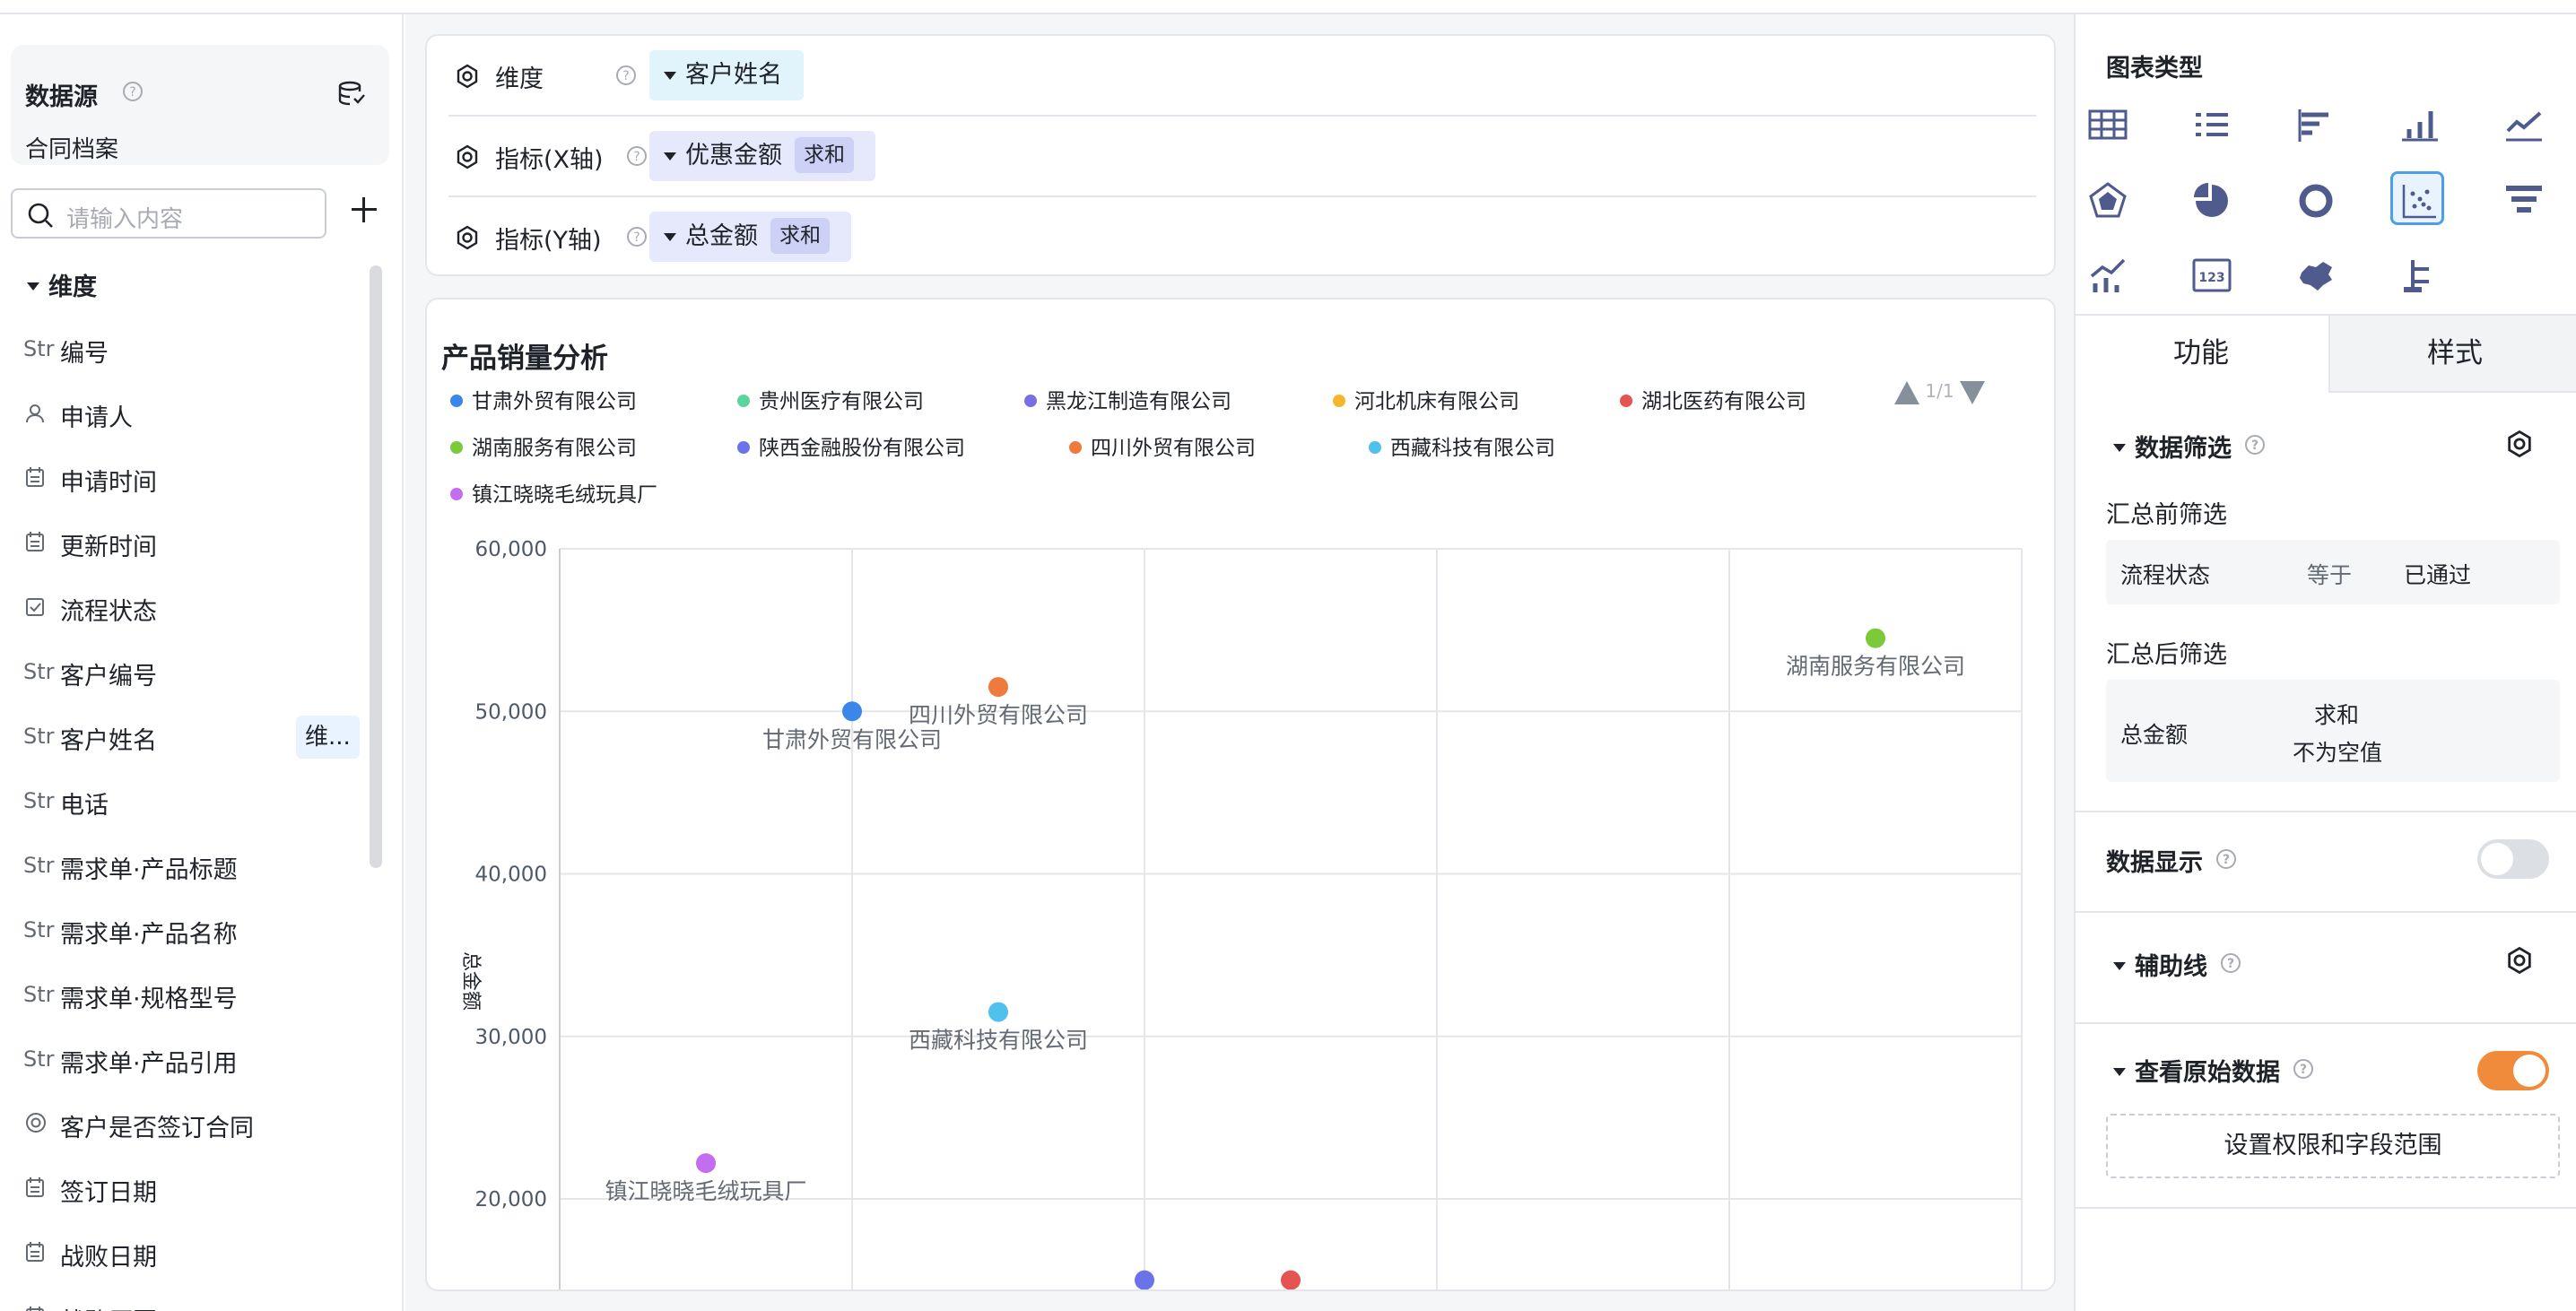 Image resolution: width=2576 pixels, height=1311 pixels. I want to click on scatter-icon, so click(2417, 198).